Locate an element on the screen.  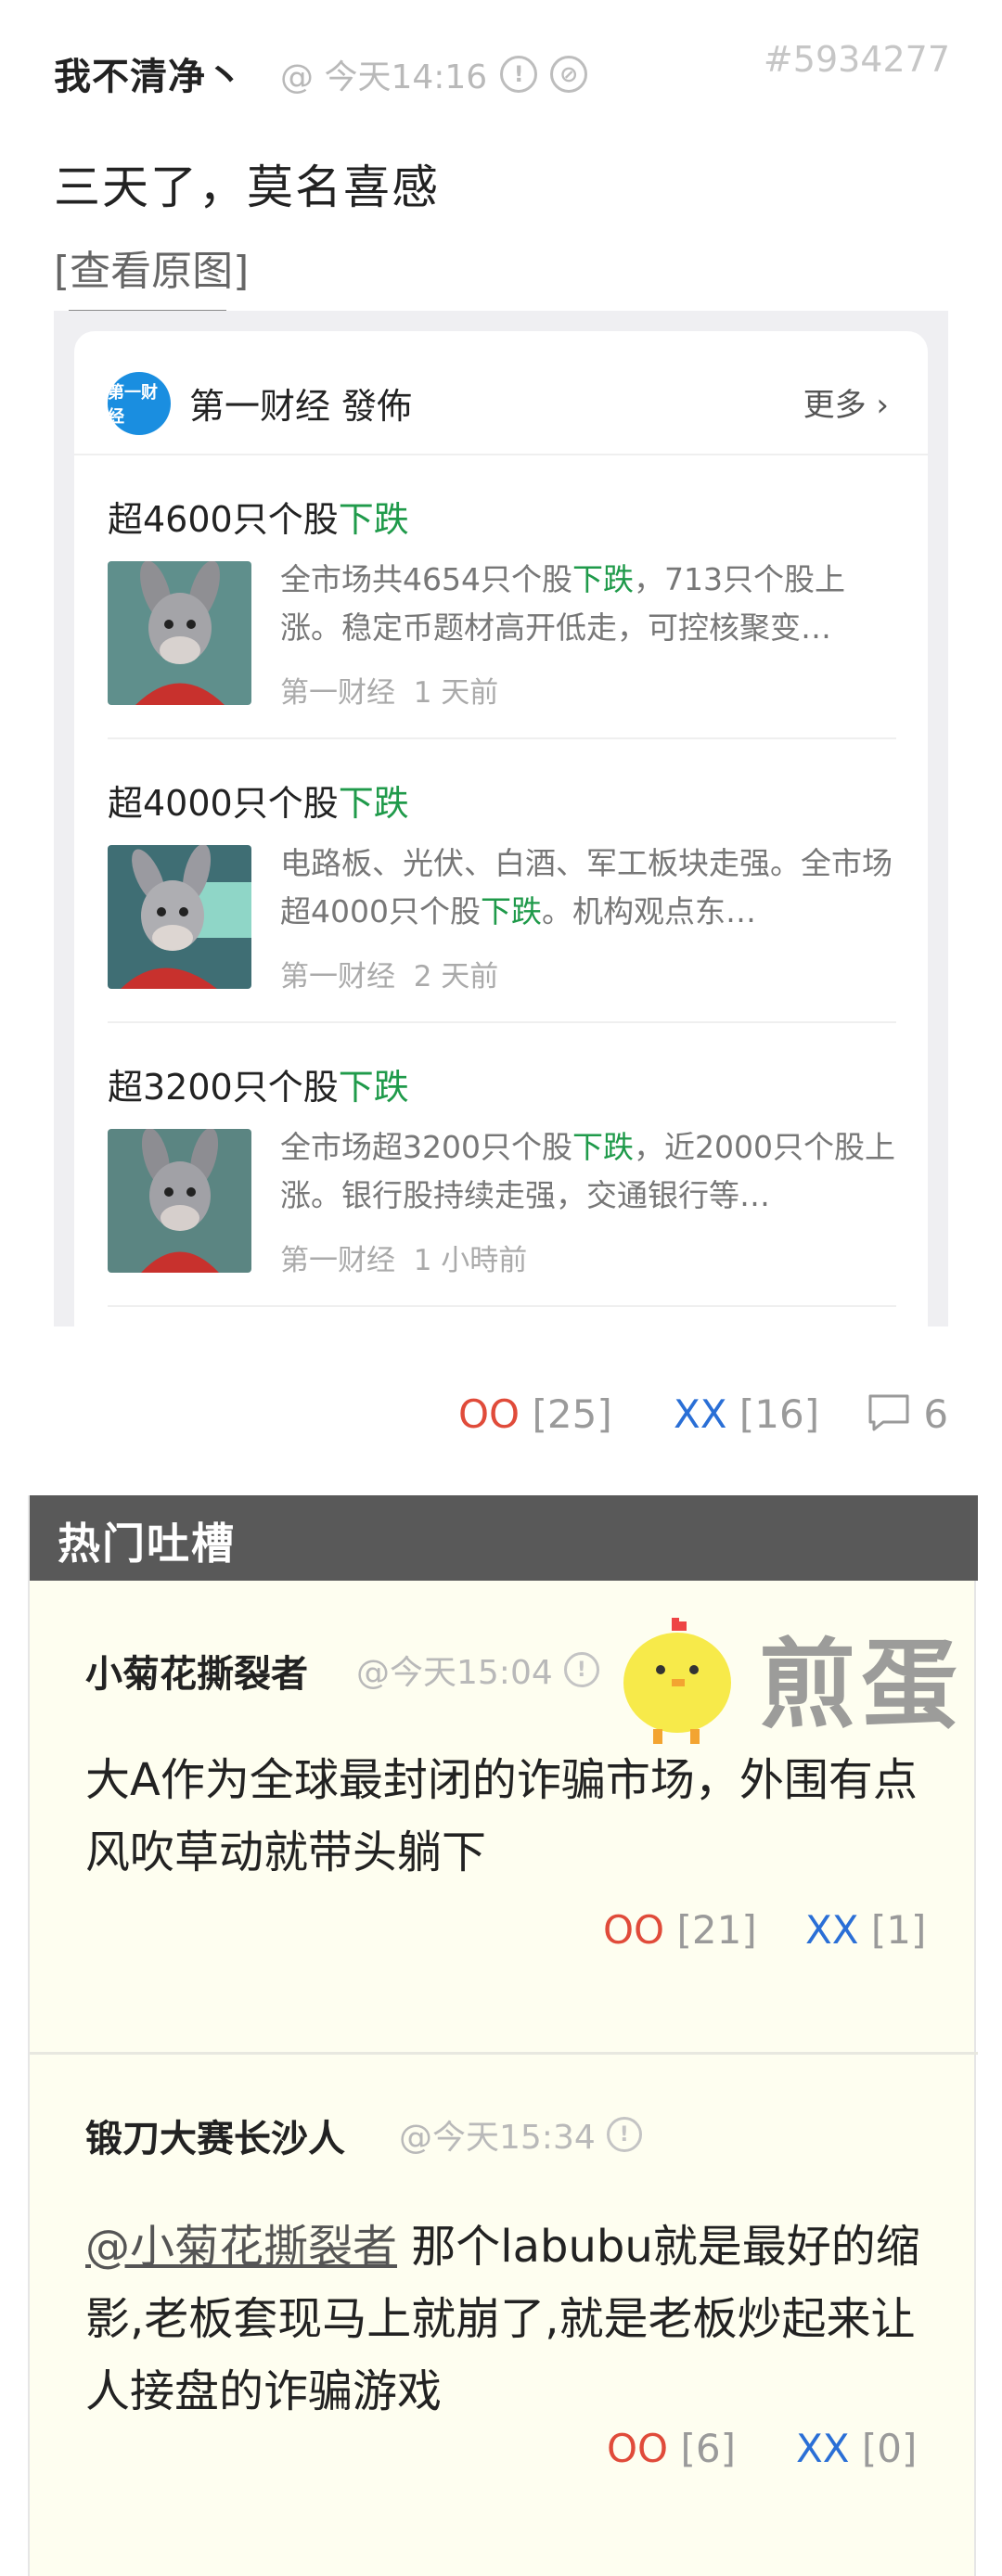
news-desc-text: 全市场共4654只个股 is located at coordinates (426, 579).